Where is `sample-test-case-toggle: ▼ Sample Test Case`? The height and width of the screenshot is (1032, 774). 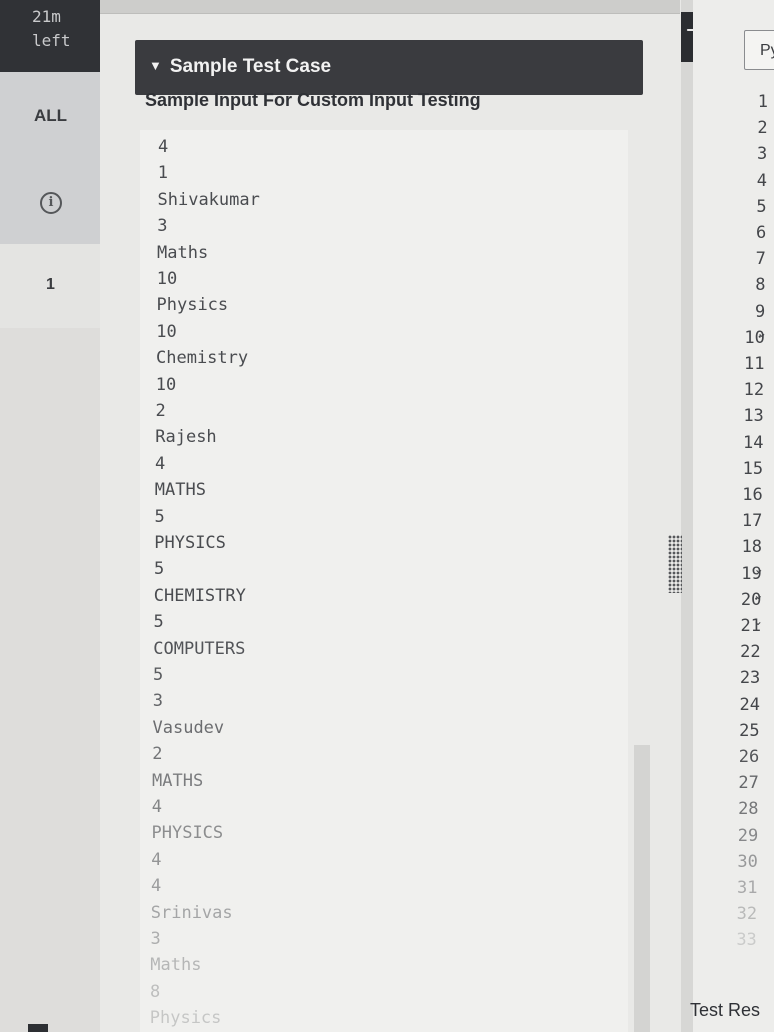
sample-test-case-toggle: ▼ Sample Test Case is located at coordinates (389, 67).